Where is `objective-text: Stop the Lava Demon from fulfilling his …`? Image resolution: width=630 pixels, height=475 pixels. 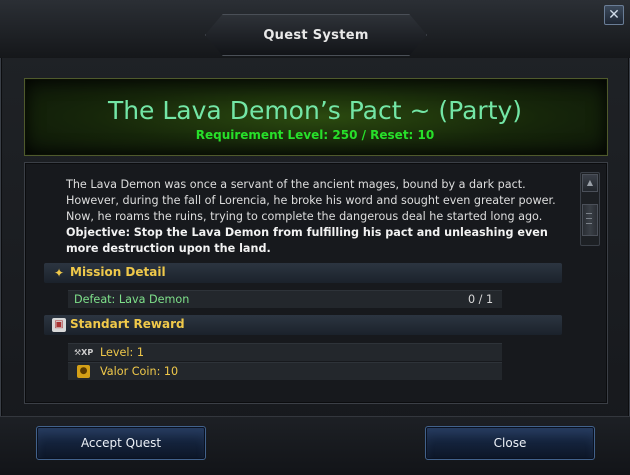 objective-text: Stop the Lava Demon from fulfilling his … is located at coordinates (307, 240).